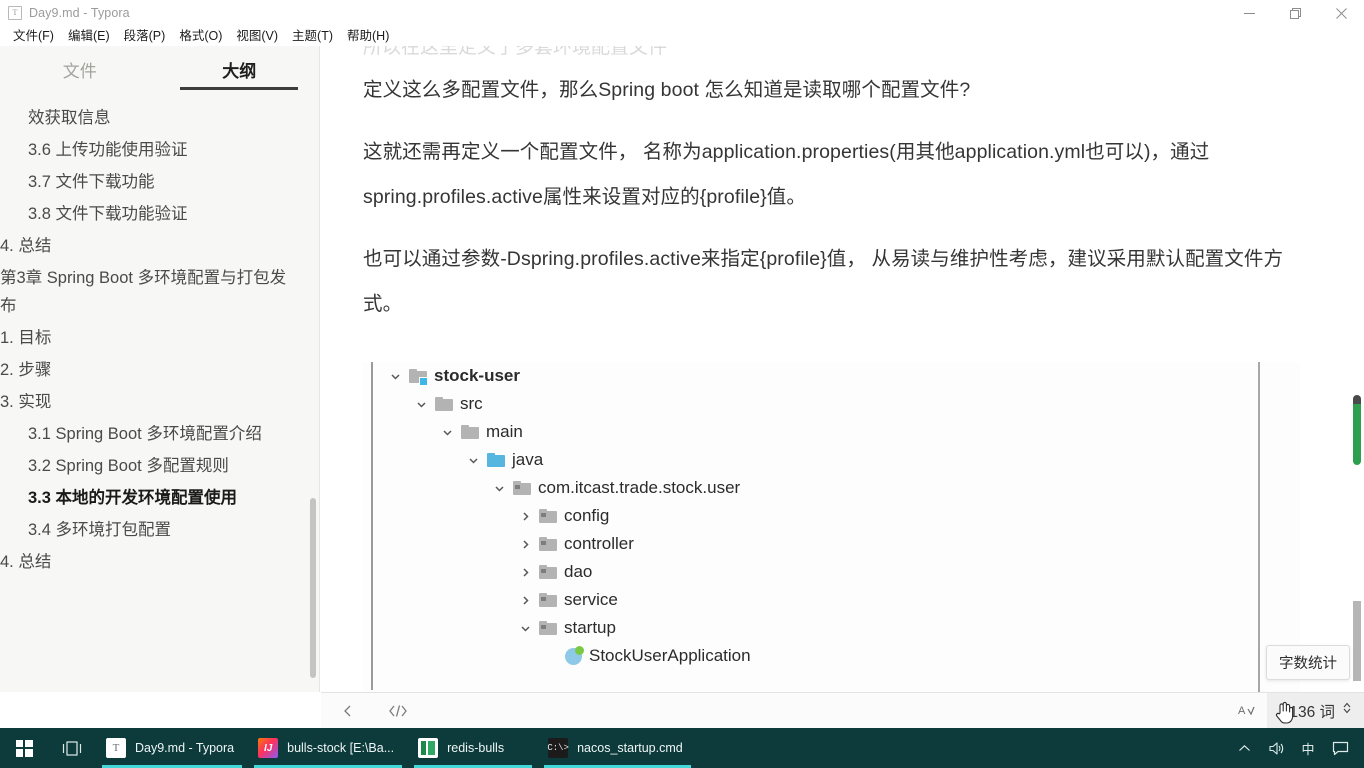  Describe the element at coordinates (1307, 712) in the screenshot. I see `word-count-value: 9136 词` at that location.